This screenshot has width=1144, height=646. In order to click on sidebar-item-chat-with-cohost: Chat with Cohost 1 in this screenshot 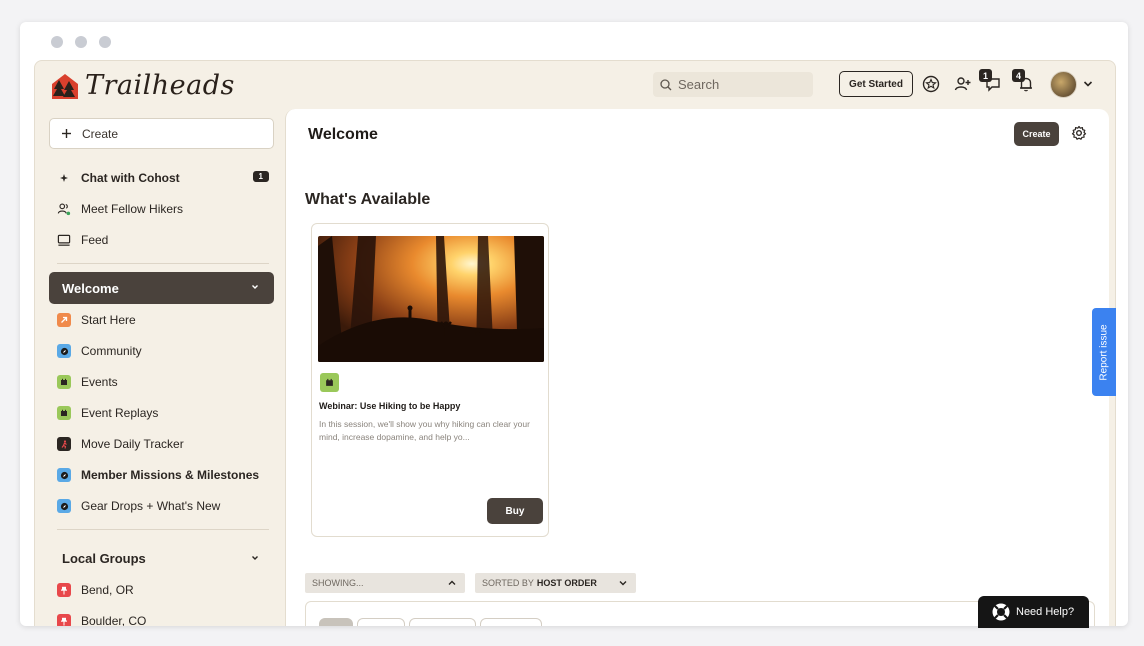, I will do `click(163, 178)`.